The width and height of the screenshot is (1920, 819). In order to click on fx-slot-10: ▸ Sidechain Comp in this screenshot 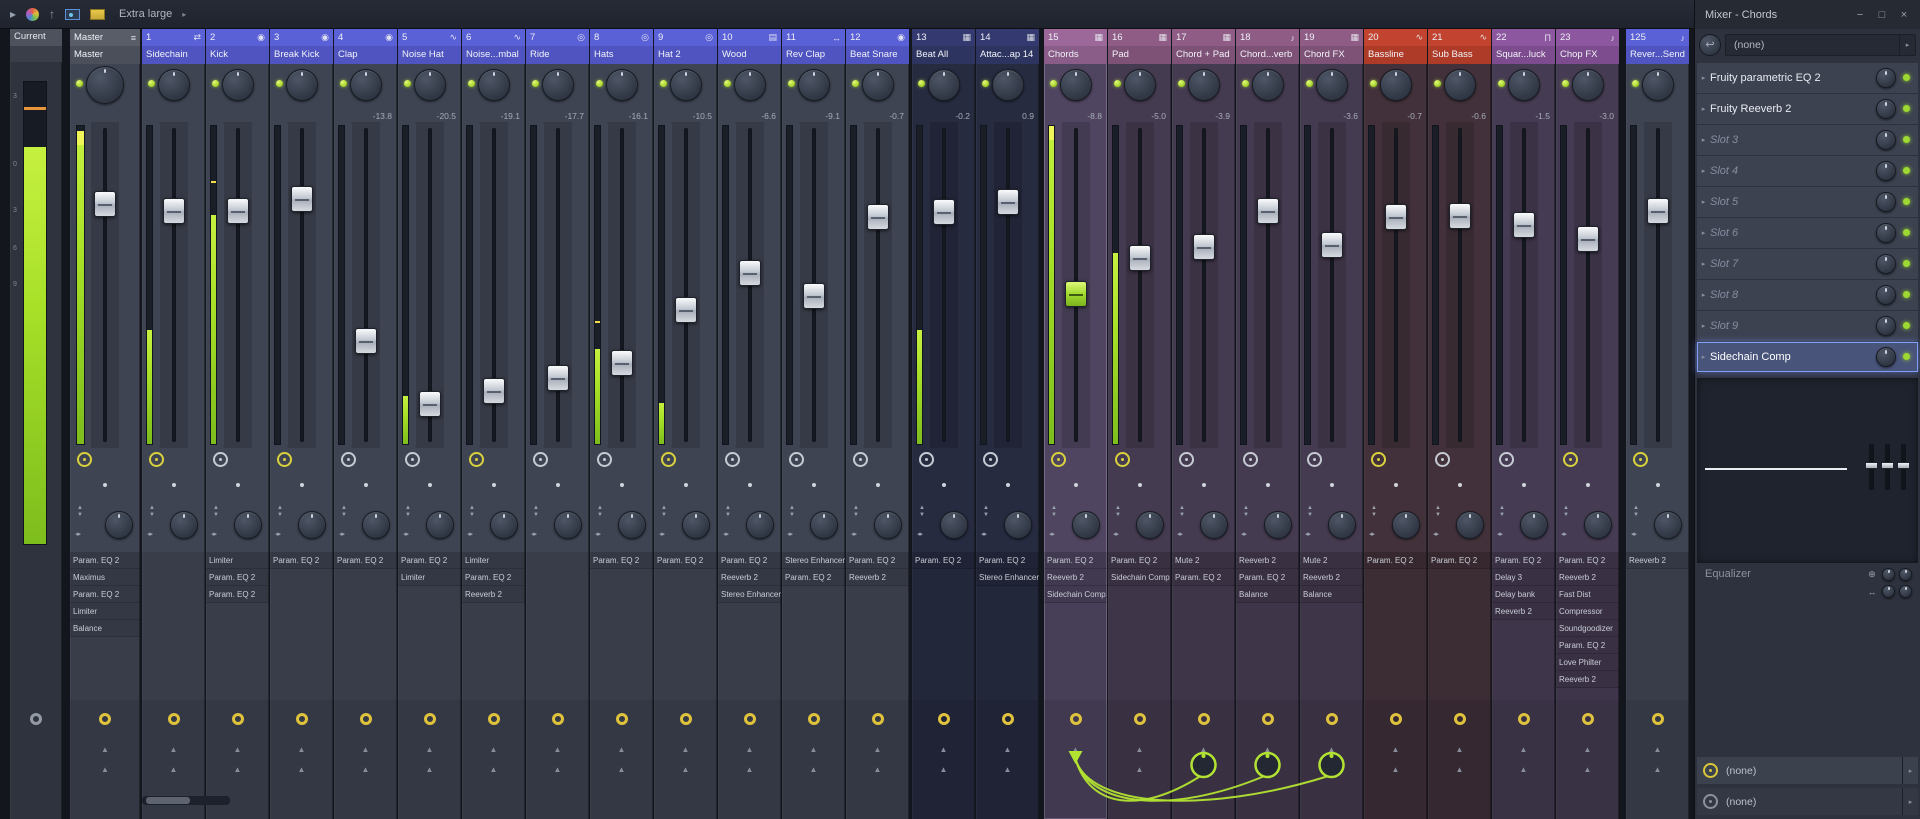, I will do `click(1807, 357)`.